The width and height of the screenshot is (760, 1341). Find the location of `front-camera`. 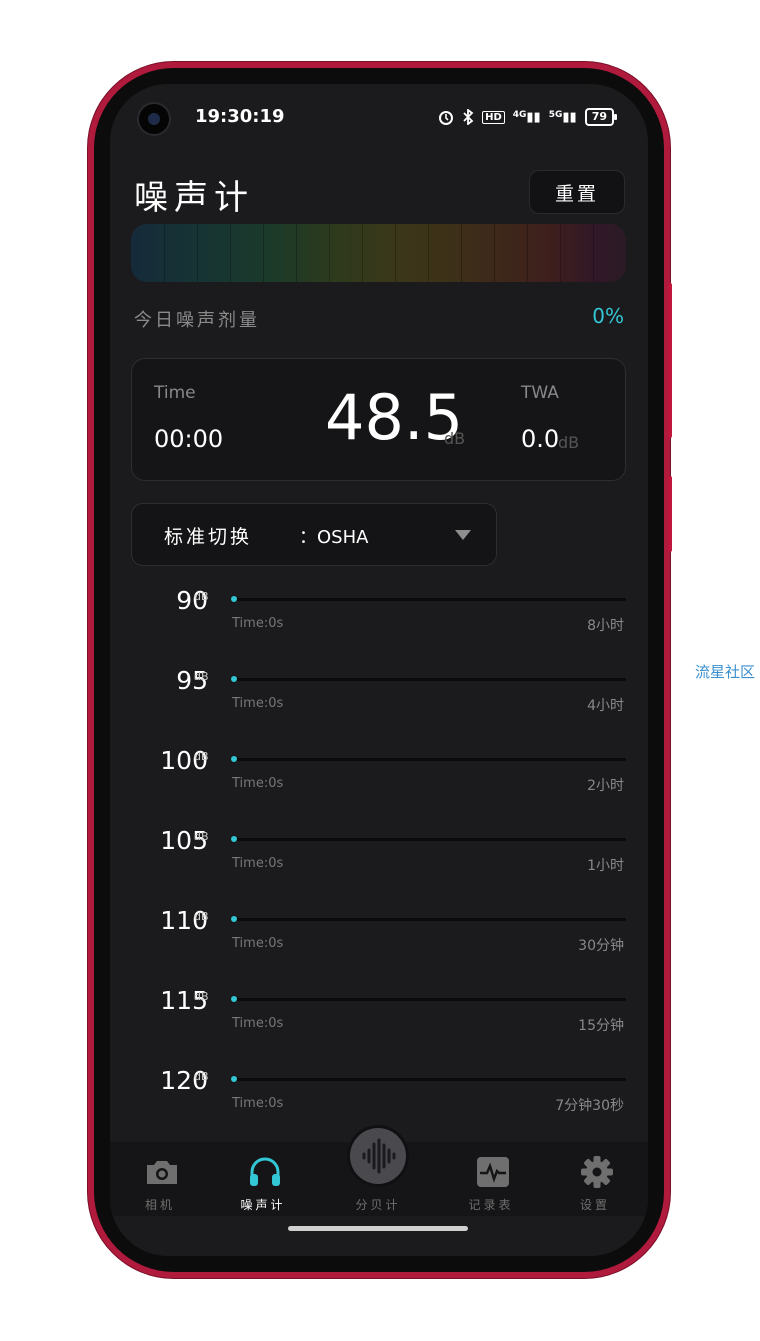

front-camera is located at coordinates (154, 119).